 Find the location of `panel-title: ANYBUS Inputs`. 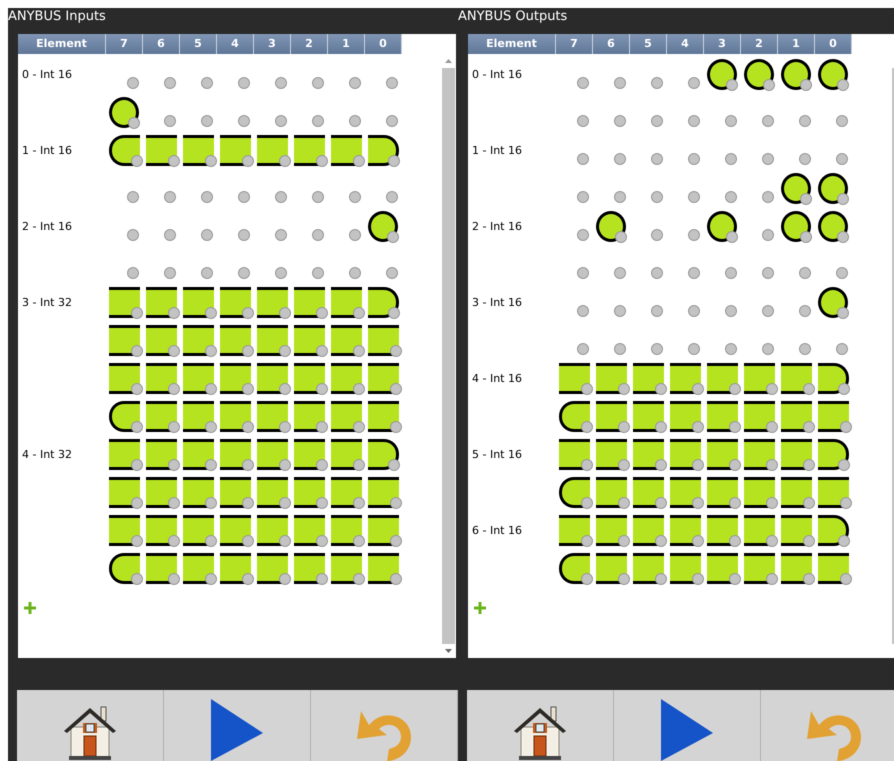

panel-title: ANYBUS Inputs is located at coordinates (57, 16).